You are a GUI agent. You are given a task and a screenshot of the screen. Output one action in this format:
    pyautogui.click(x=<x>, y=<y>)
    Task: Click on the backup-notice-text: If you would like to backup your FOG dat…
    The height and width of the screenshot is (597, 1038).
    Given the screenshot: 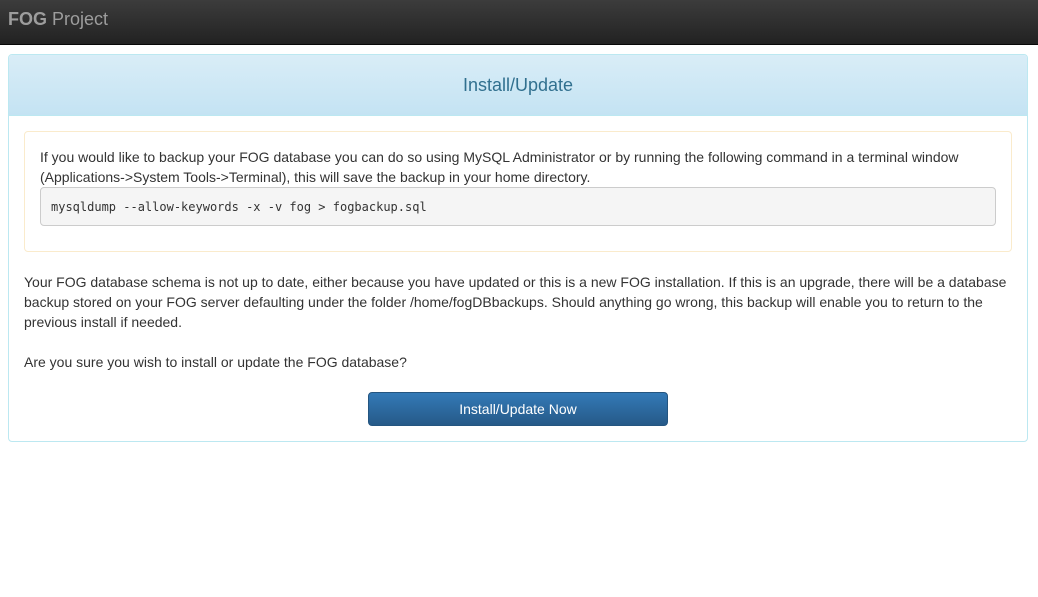 What is the action you would take?
    pyautogui.click(x=499, y=167)
    